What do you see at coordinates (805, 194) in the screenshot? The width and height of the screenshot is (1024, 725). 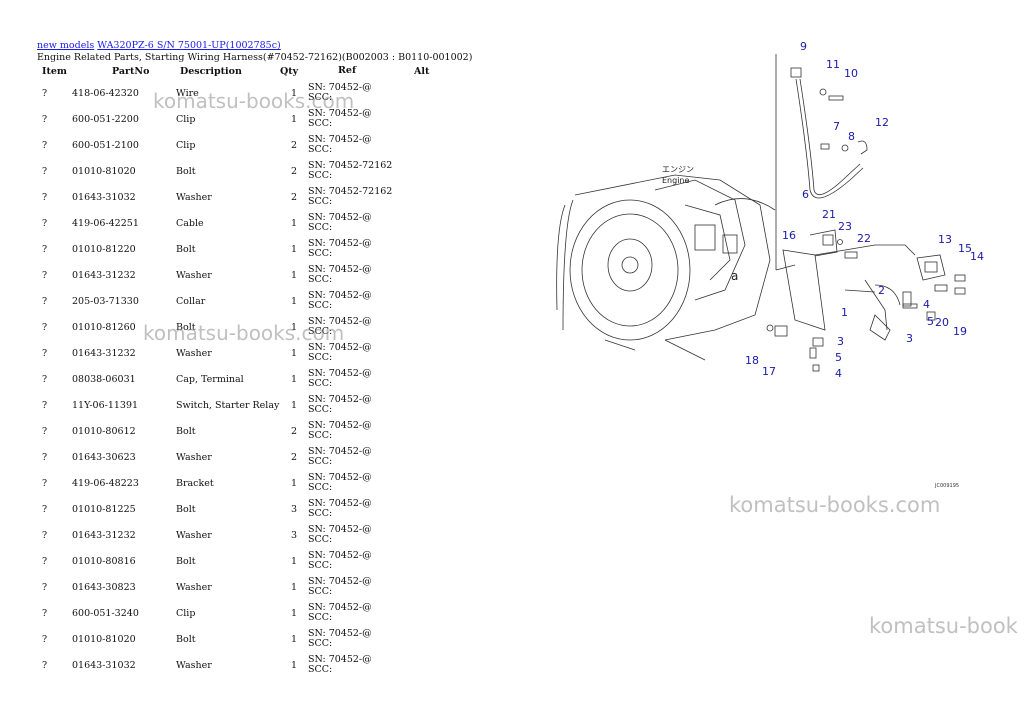 I see `callout-number: 6` at bounding box center [805, 194].